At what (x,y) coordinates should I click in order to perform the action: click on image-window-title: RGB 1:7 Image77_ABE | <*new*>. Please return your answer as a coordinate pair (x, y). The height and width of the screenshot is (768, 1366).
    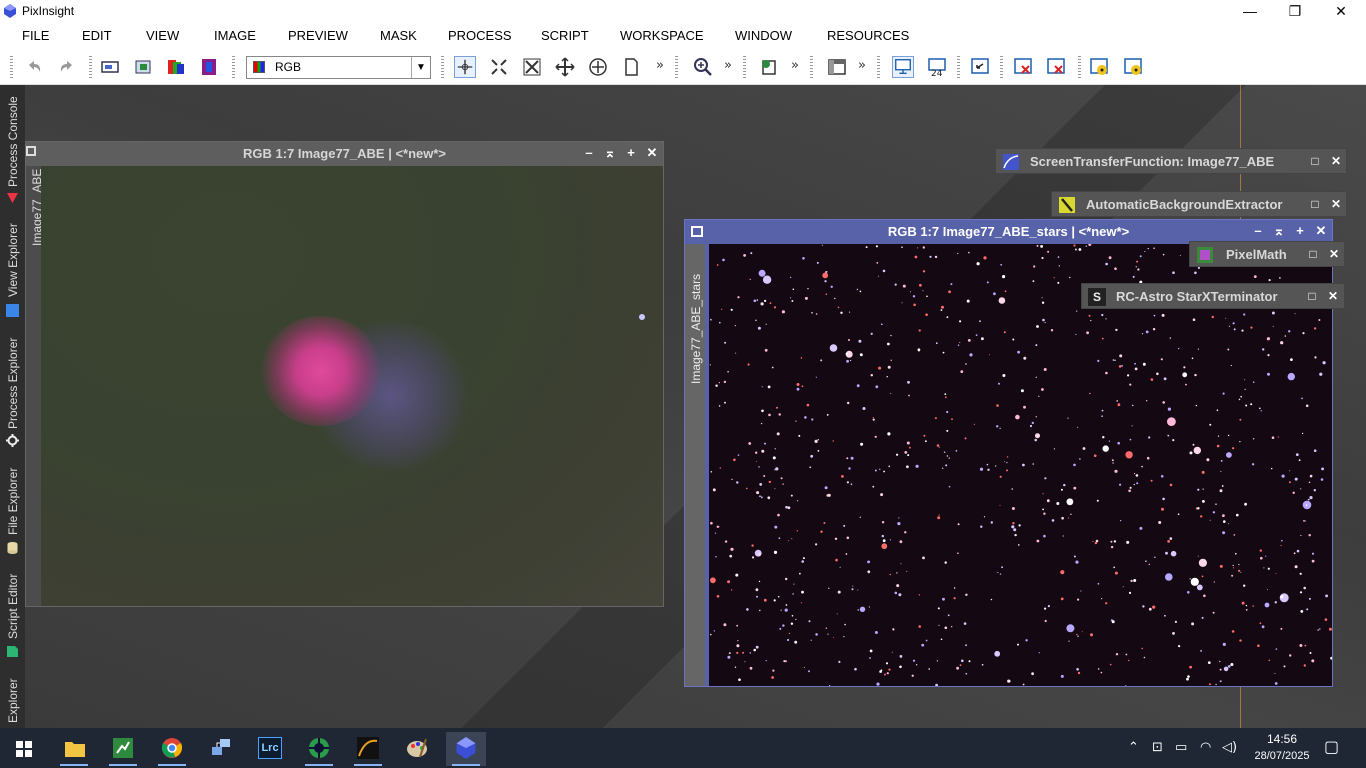
    Looking at the image, I should click on (344, 154).